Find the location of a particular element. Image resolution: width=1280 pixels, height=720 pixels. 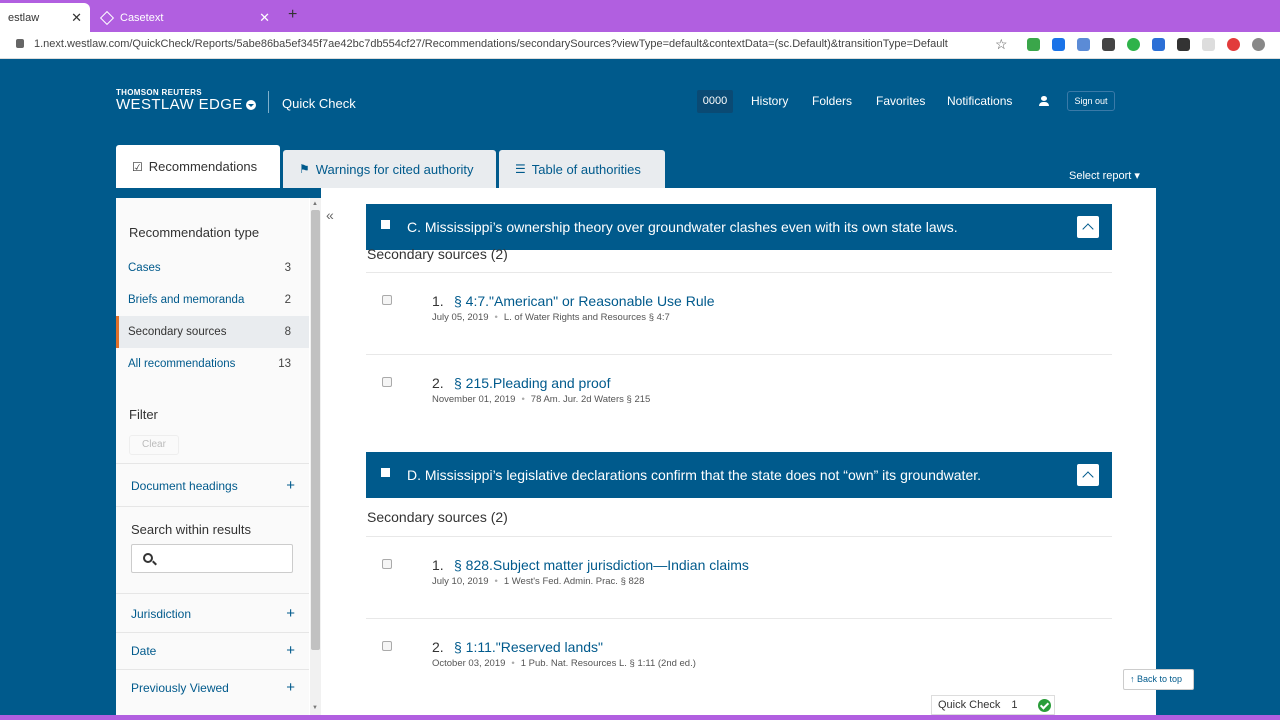

quick-check-count: 1 is located at coordinates (1014, 705).